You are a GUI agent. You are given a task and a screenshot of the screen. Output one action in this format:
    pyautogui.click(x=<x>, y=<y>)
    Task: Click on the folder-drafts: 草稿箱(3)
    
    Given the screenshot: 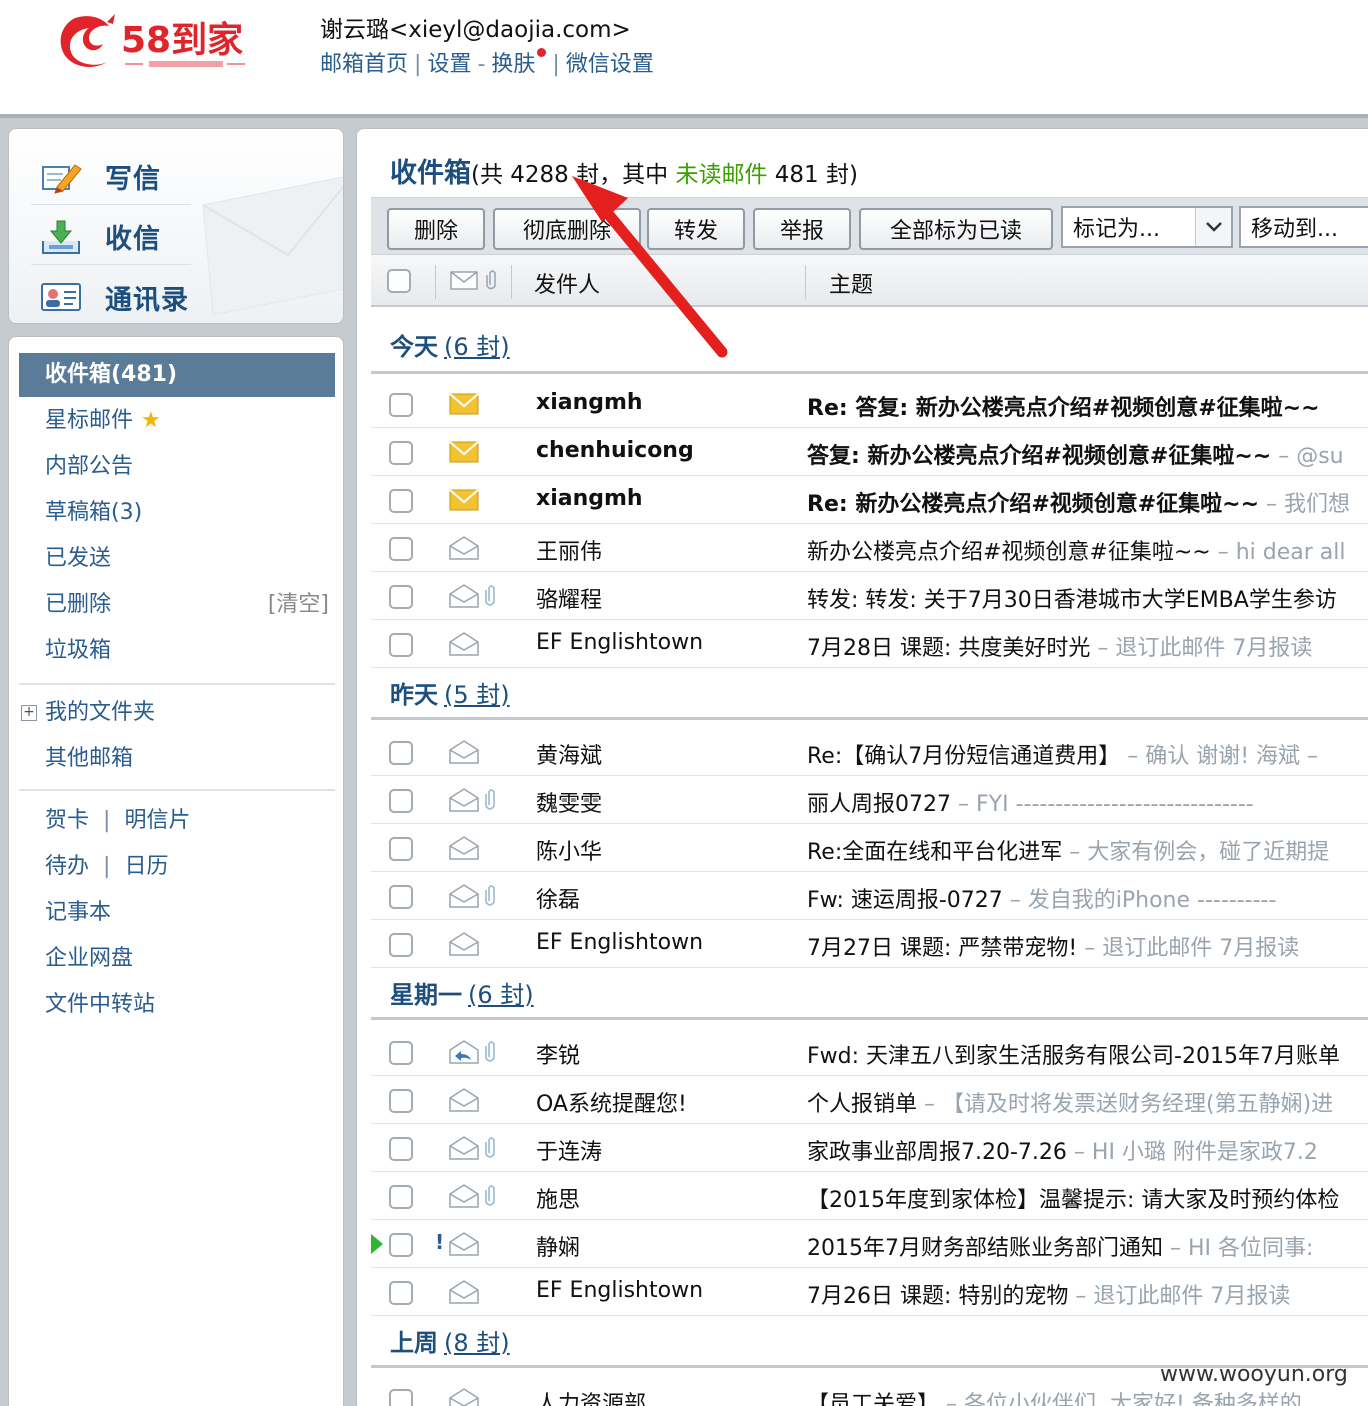 What is the action you would take?
    pyautogui.click(x=177, y=513)
    